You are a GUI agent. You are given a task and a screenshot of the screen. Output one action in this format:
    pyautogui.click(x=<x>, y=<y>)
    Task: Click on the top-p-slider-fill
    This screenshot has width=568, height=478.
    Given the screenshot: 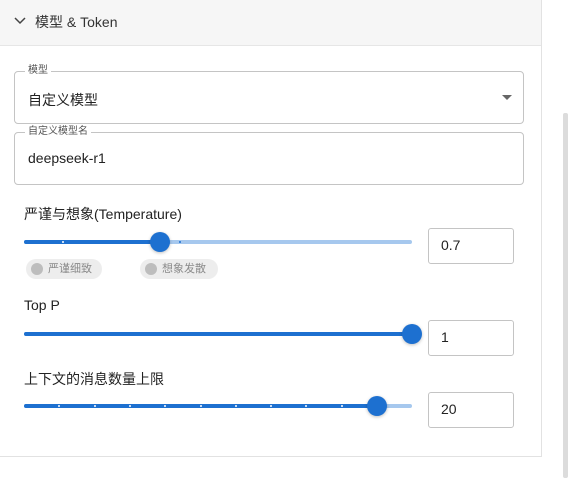 What is the action you would take?
    pyautogui.click(x=218, y=334)
    